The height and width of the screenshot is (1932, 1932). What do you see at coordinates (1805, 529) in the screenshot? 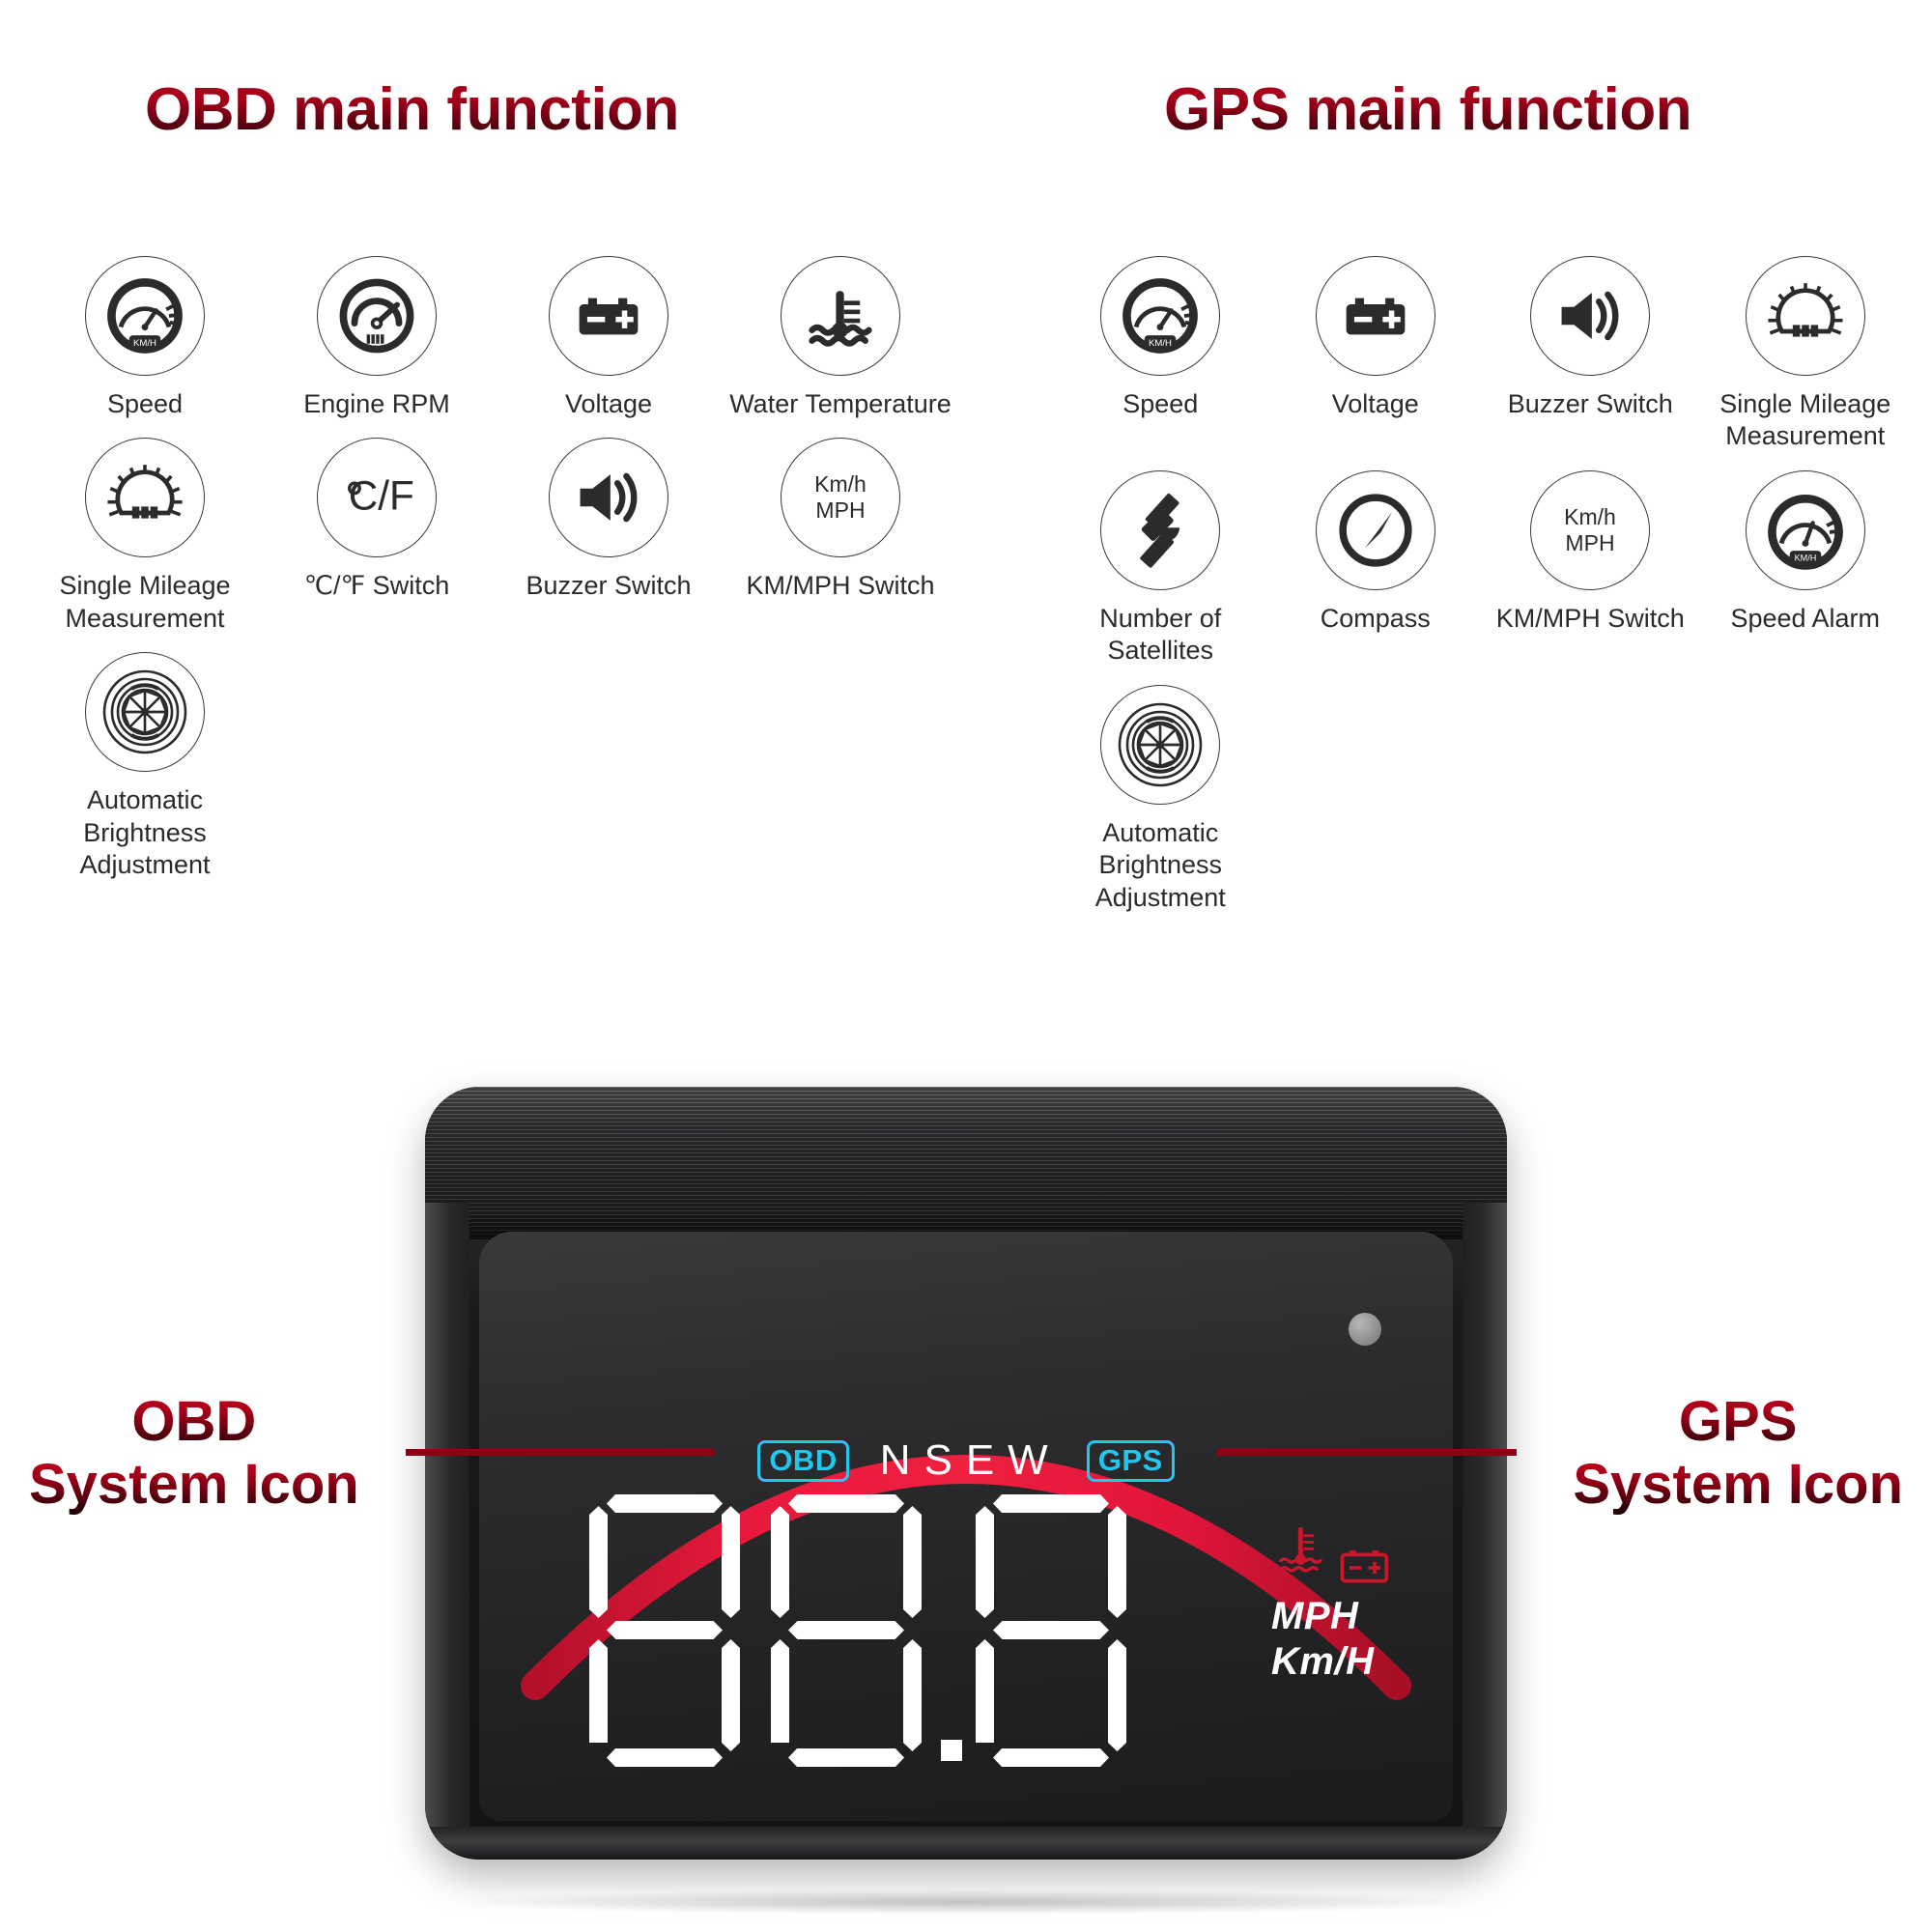
I see `speed-alarm-icon: KM/H` at bounding box center [1805, 529].